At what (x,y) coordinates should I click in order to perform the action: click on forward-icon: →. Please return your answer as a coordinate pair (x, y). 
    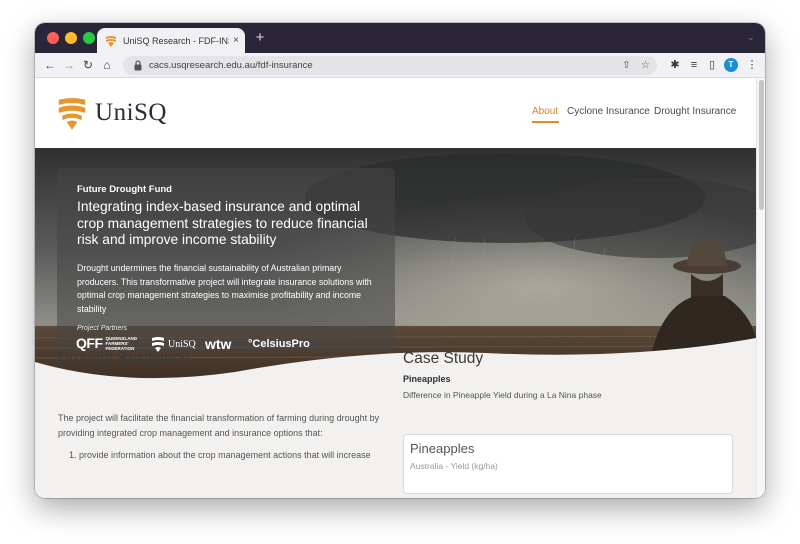
    Looking at the image, I should click on (69, 65).